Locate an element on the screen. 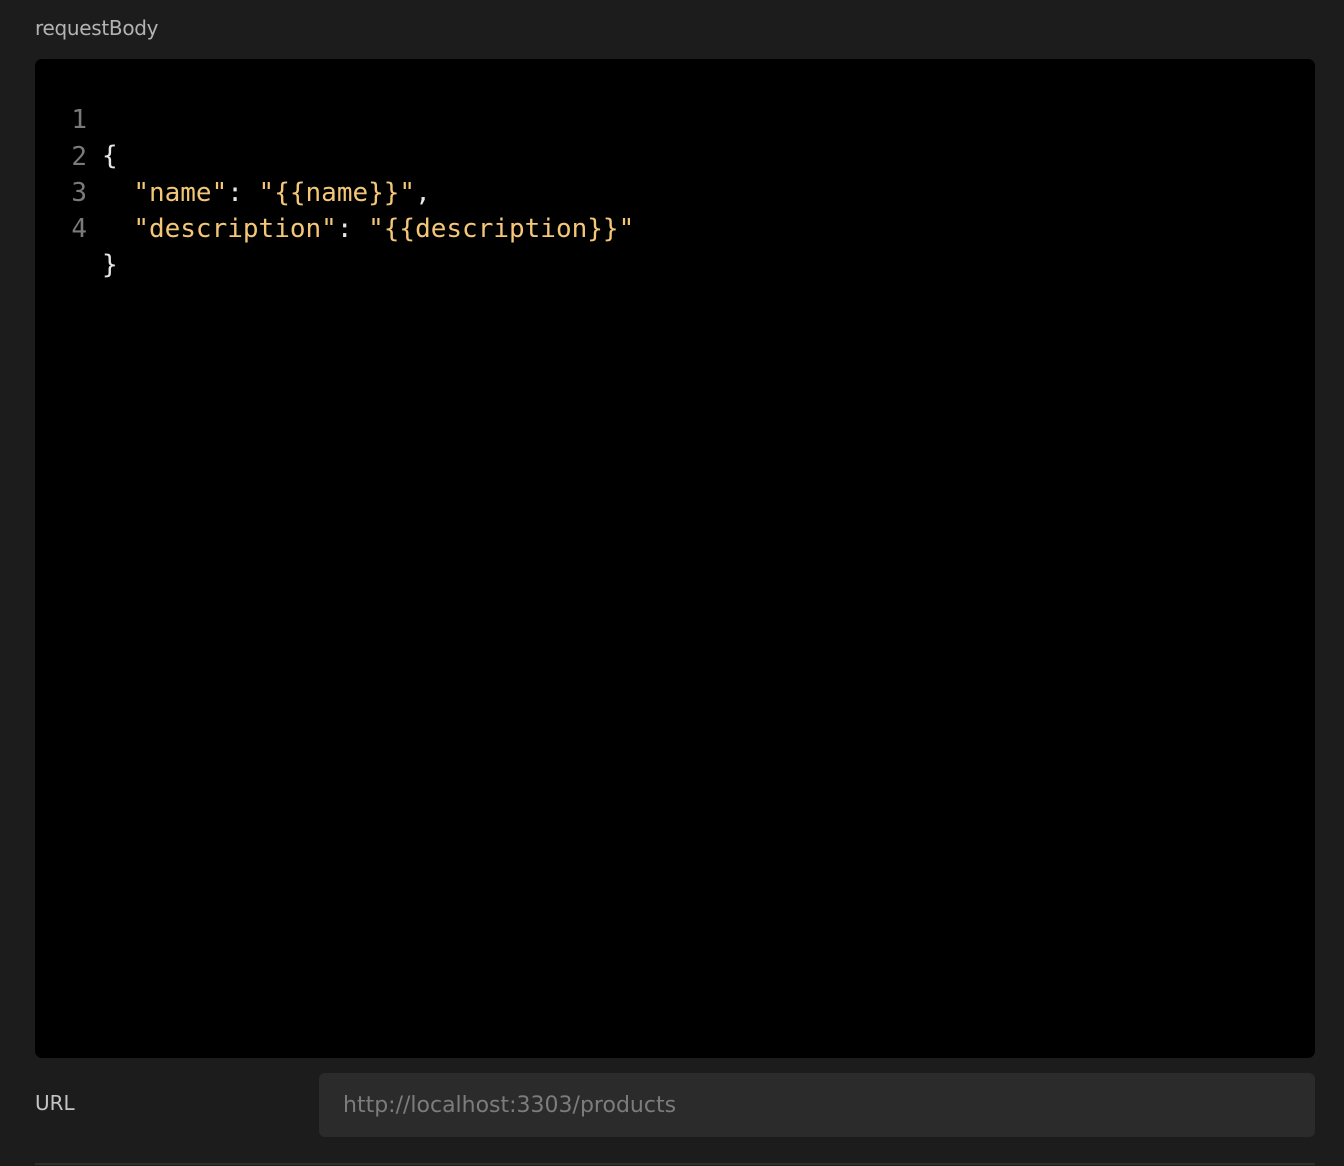  url-input is located at coordinates (817, 1105).